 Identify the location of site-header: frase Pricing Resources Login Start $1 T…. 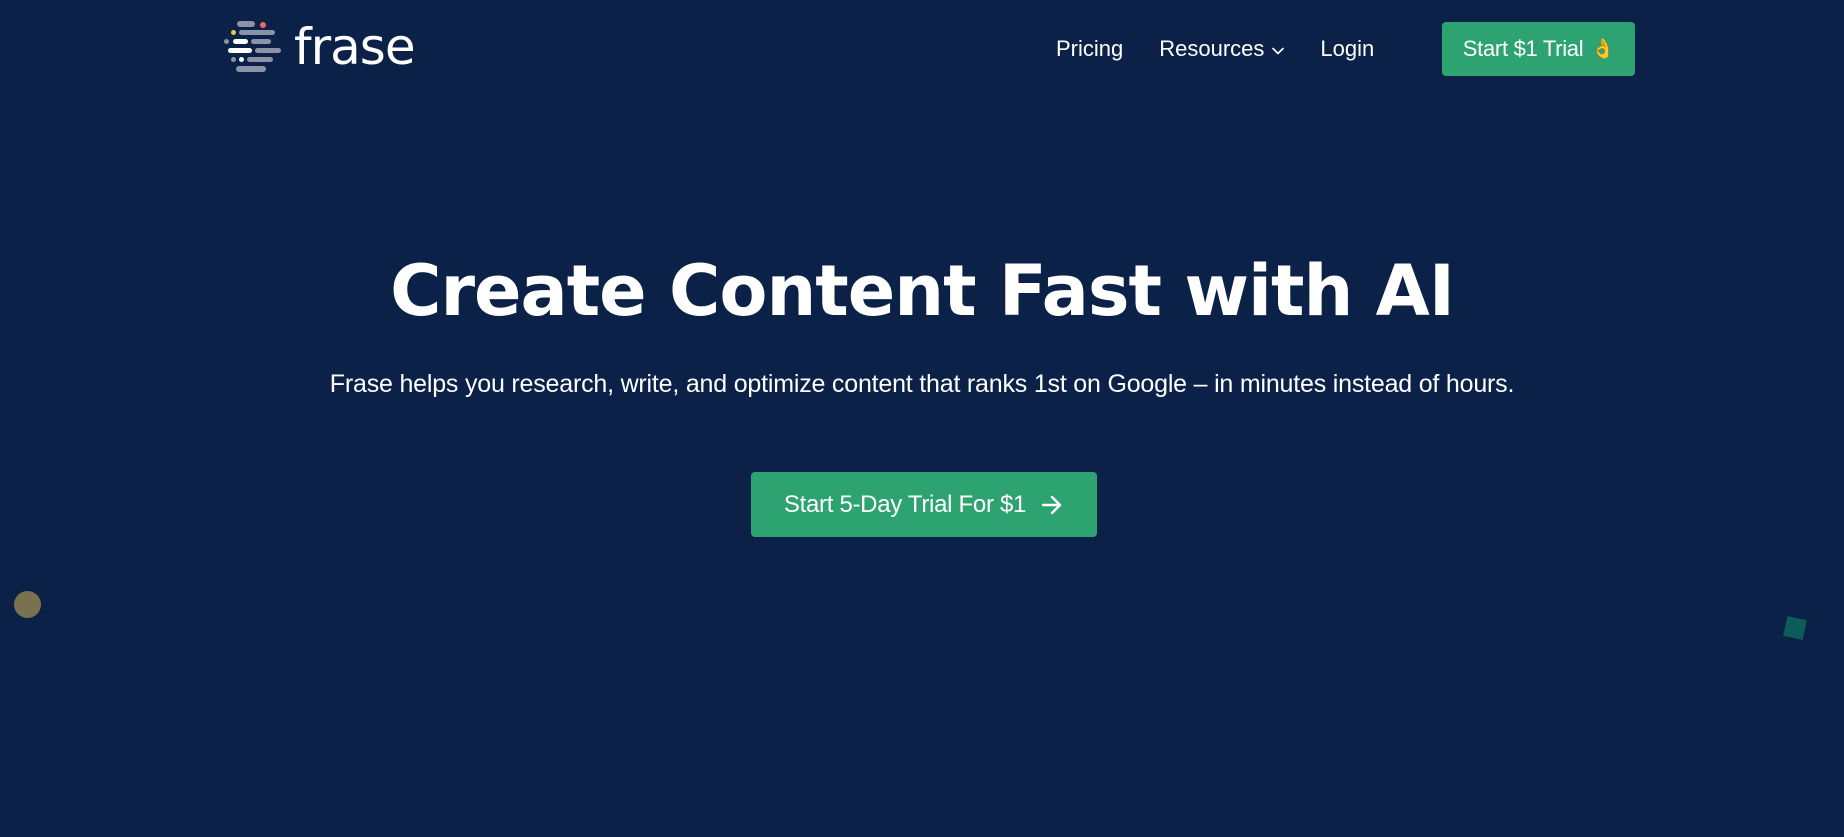
(922, 50).